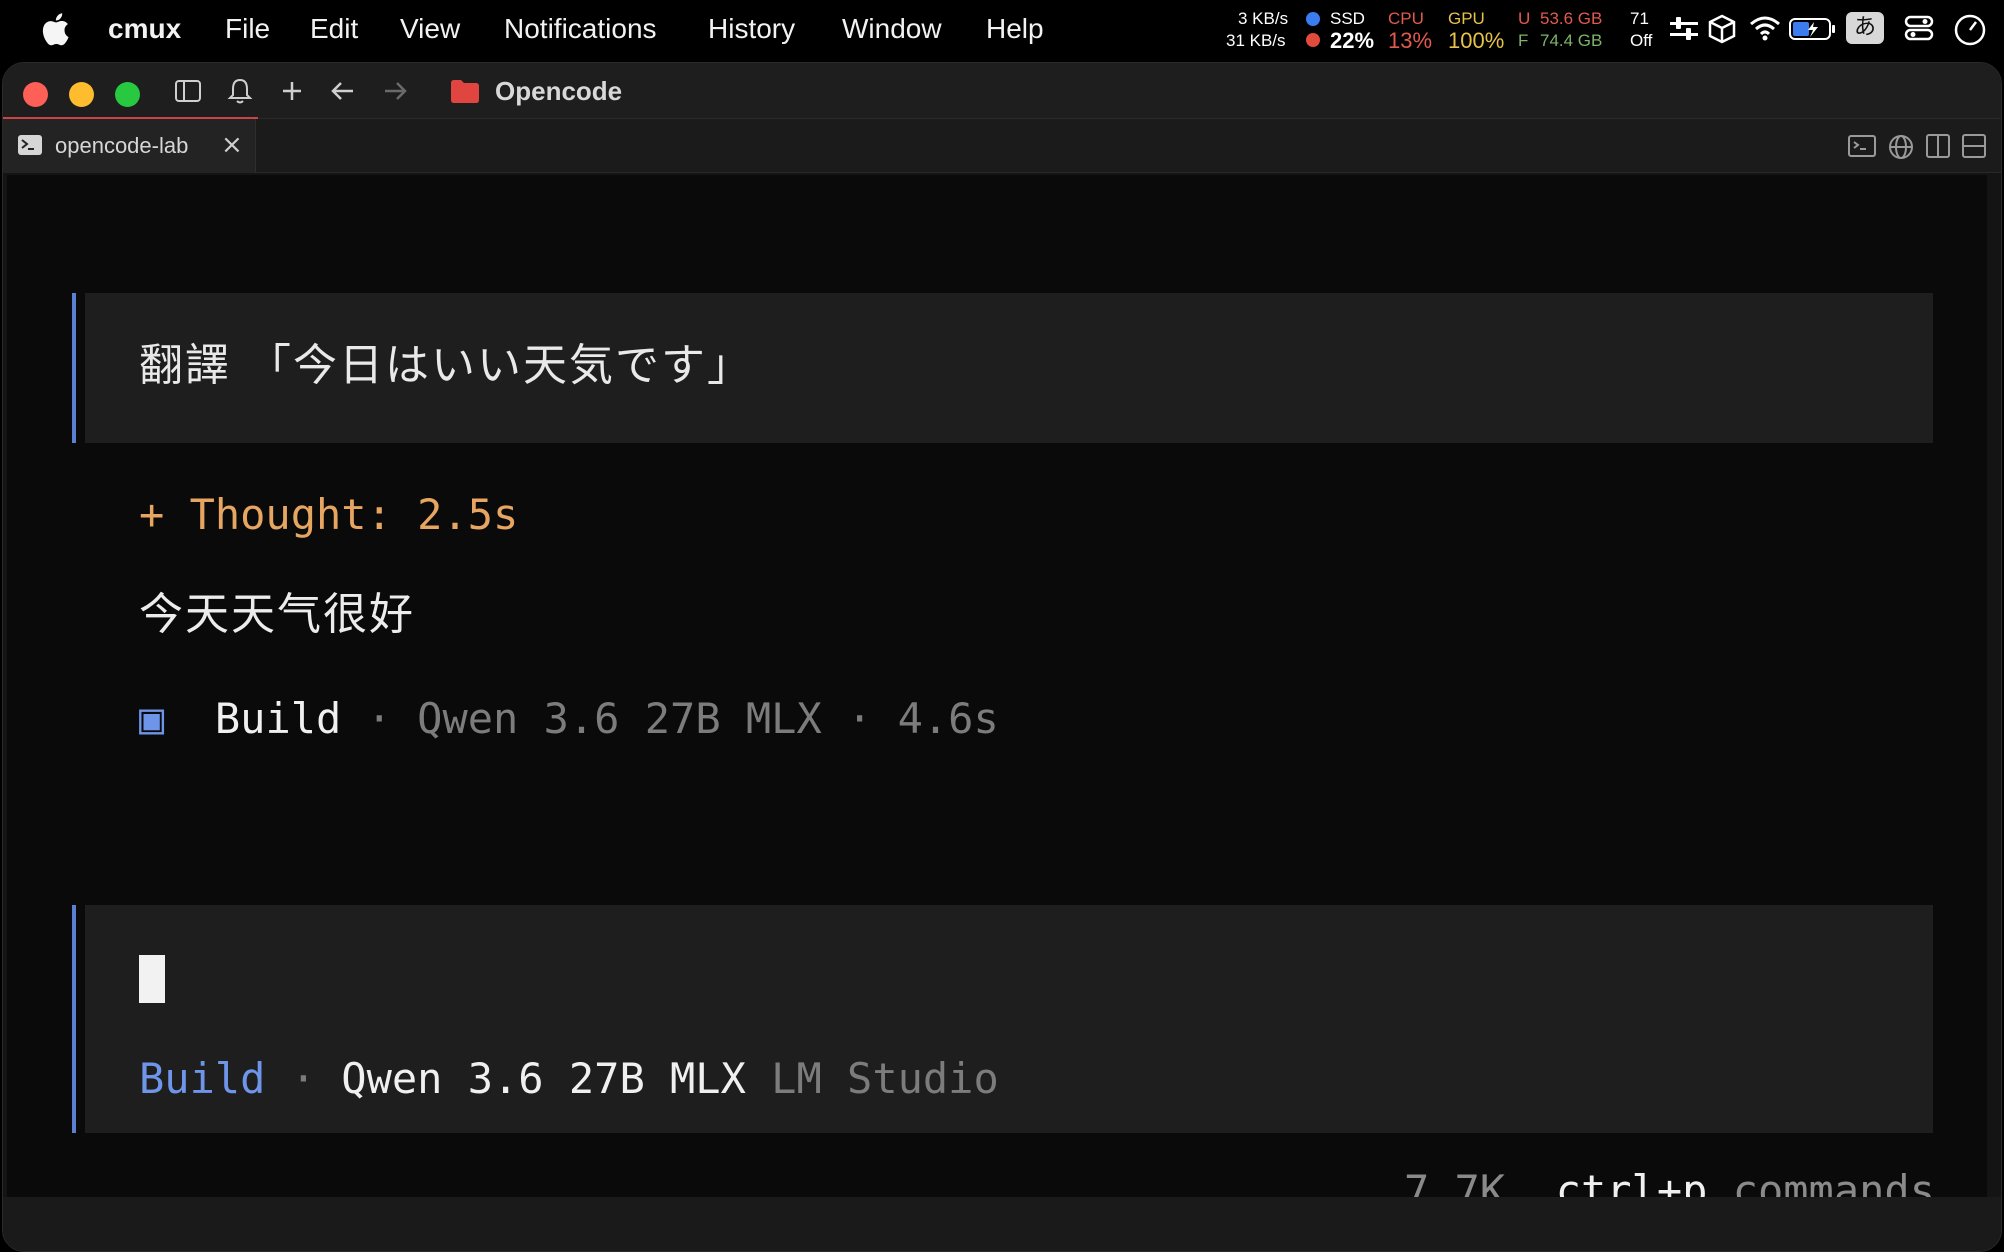  I want to click on text-cursor, so click(152, 979).